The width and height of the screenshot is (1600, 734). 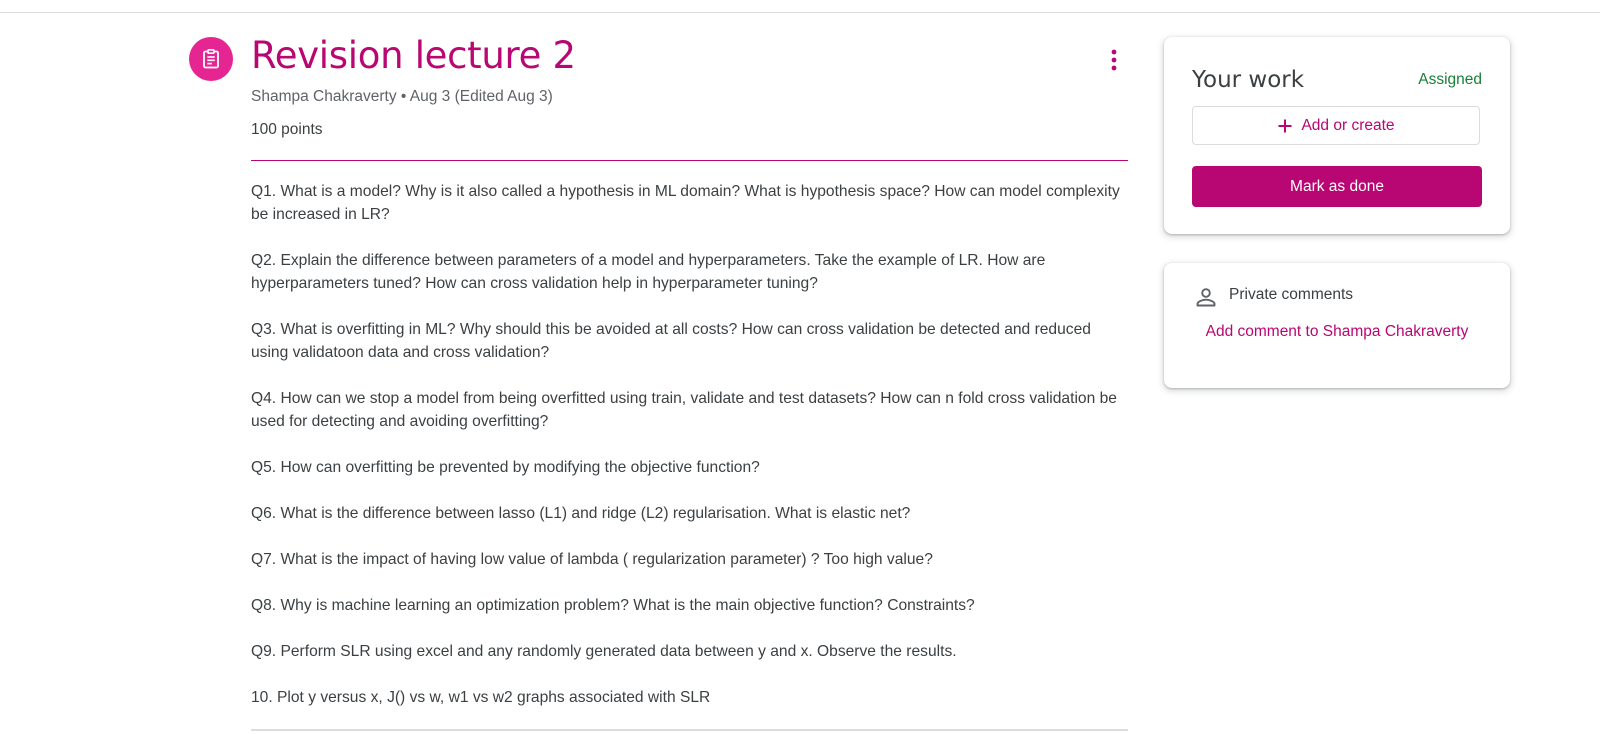 I want to click on header-divider, so click(x=689, y=160).